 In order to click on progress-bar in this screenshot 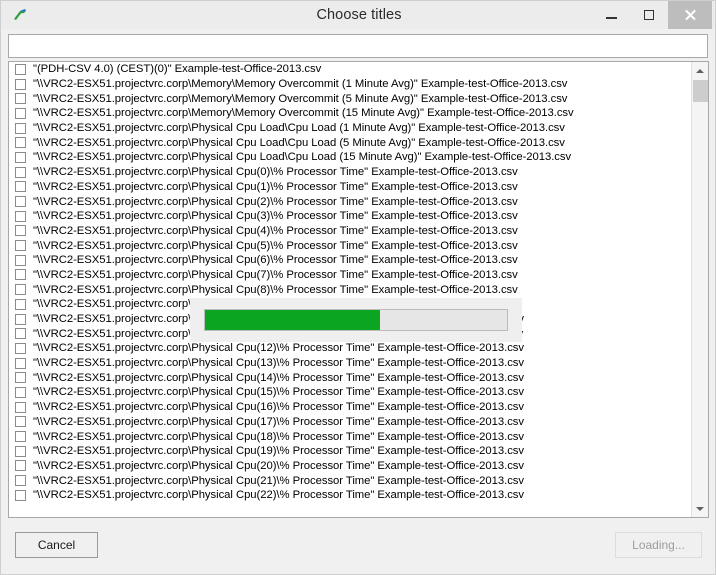, I will do `click(356, 320)`.